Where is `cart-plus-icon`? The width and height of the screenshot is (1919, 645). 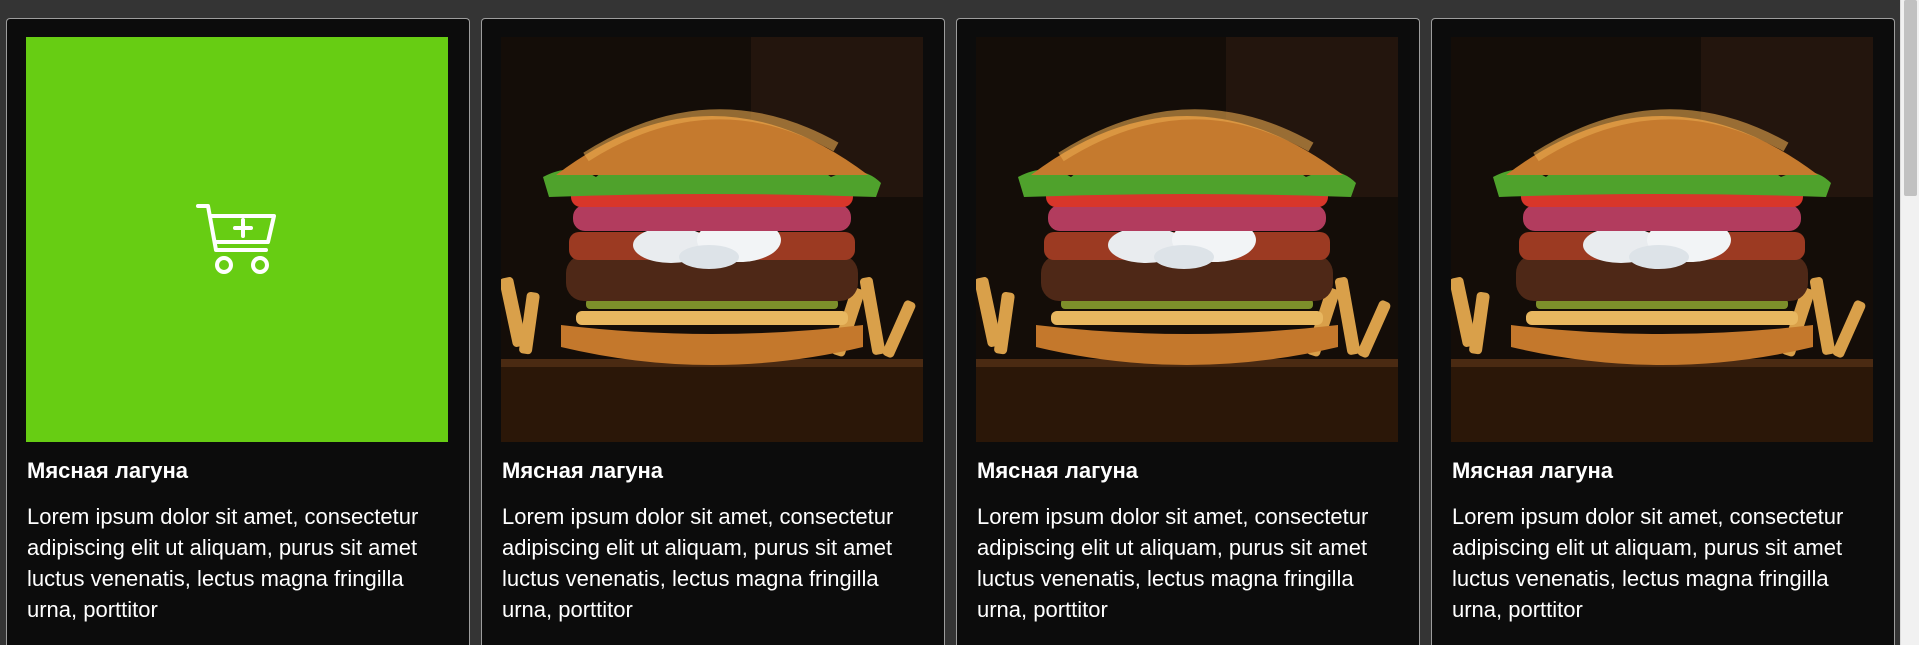 cart-plus-icon is located at coordinates (237, 240).